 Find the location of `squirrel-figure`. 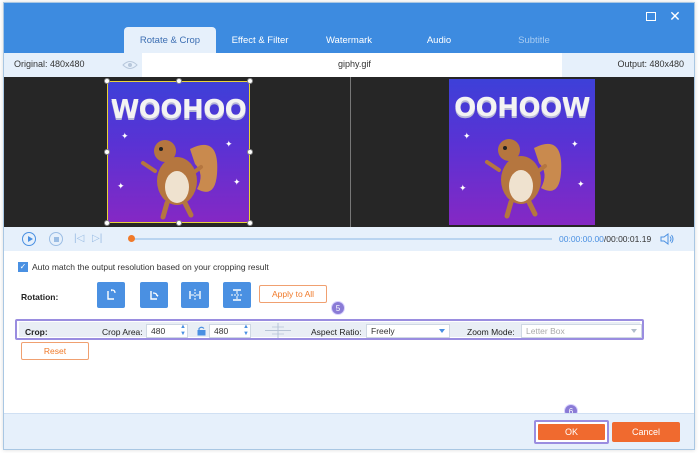

squirrel-figure is located at coordinates (523, 179).